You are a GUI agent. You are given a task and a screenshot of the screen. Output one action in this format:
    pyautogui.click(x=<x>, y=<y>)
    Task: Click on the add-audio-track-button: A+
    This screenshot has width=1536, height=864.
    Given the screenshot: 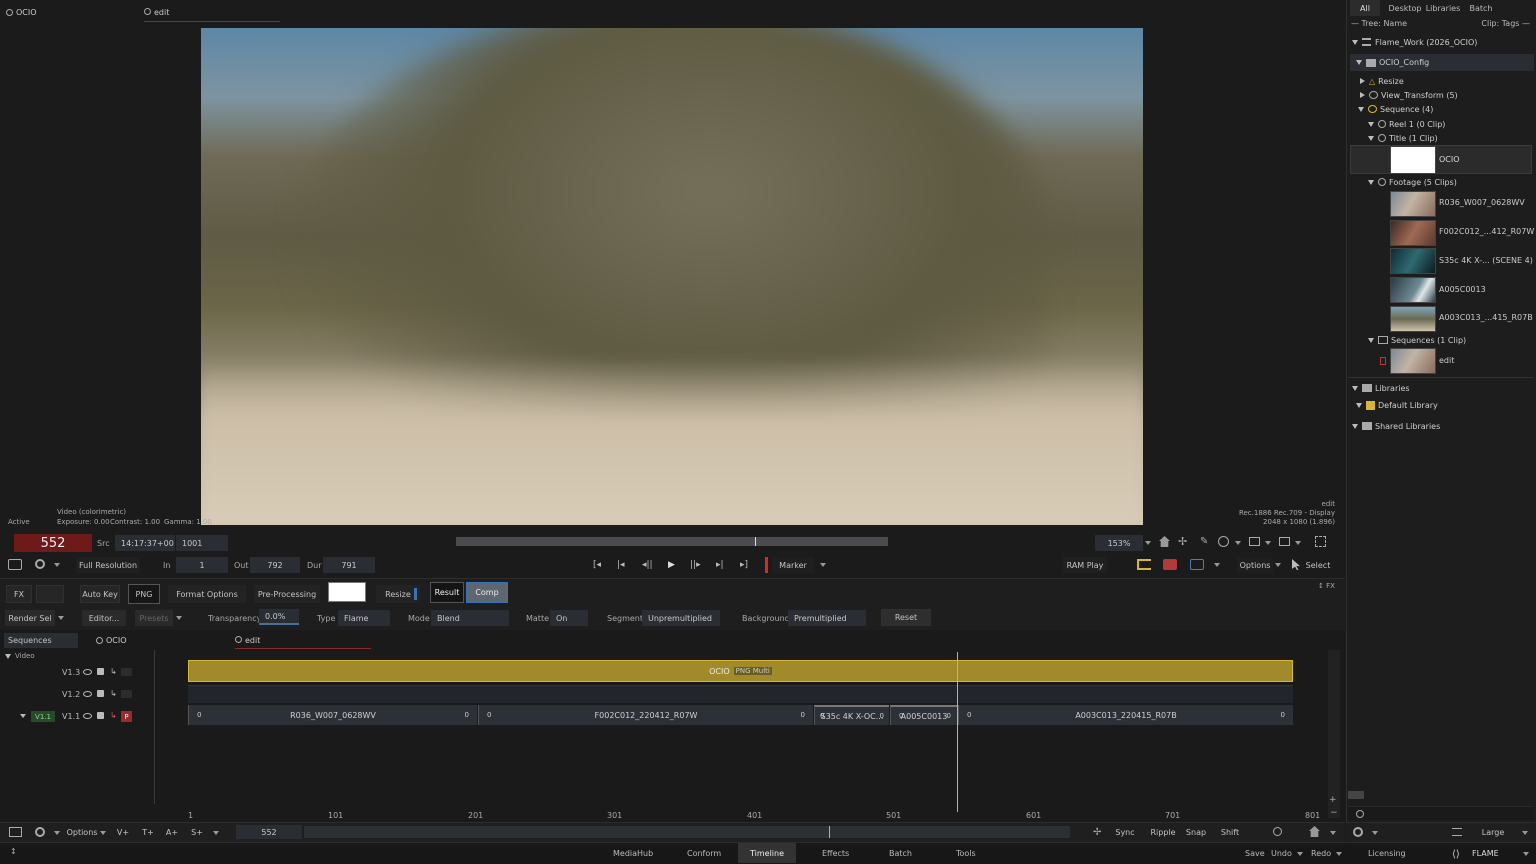 What is the action you would take?
    pyautogui.click(x=172, y=832)
    